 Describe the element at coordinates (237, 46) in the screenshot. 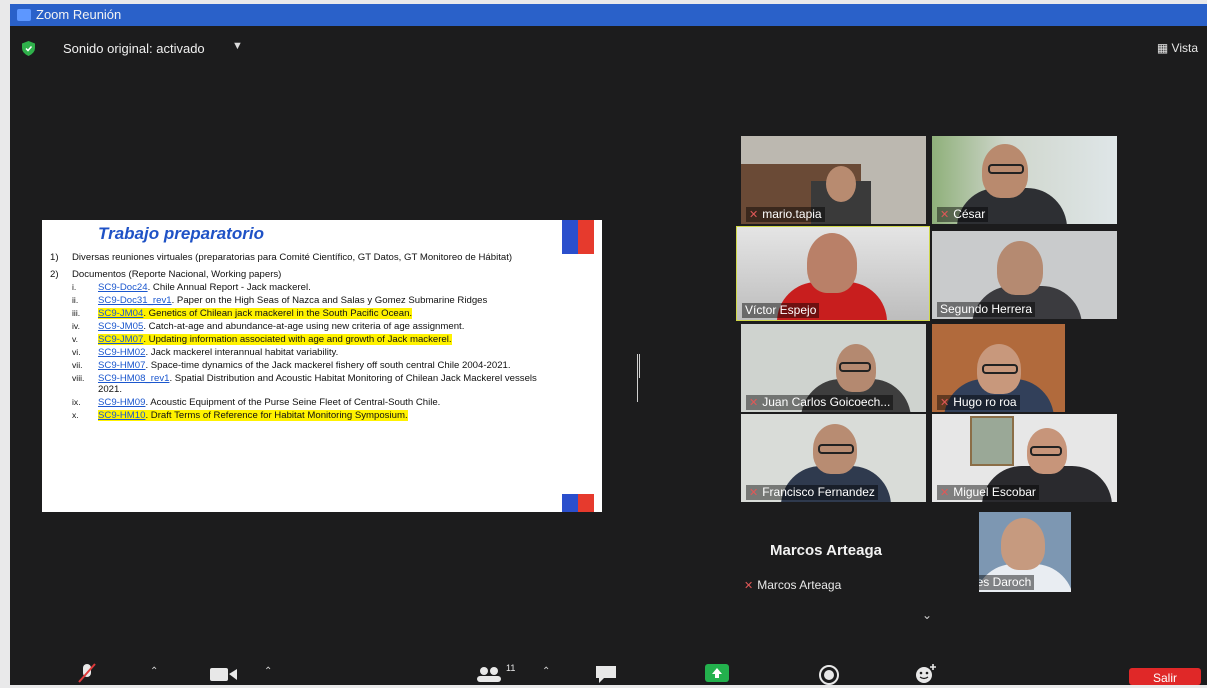

I see `chevron-down-icon: ▼` at that location.